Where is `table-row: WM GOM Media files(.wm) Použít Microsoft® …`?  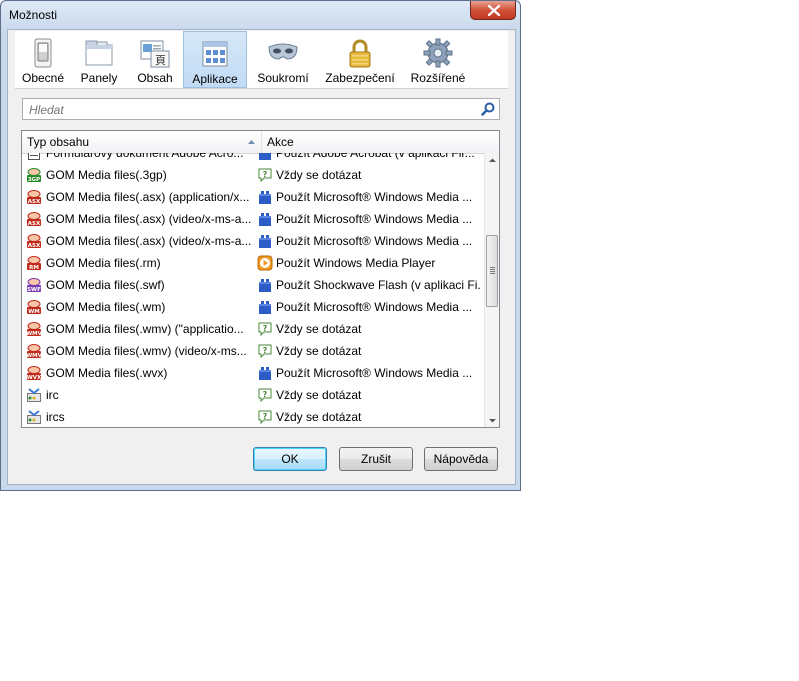
table-row: WM GOM Media files(.wm) Použít Microsoft® … is located at coordinates (252, 307).